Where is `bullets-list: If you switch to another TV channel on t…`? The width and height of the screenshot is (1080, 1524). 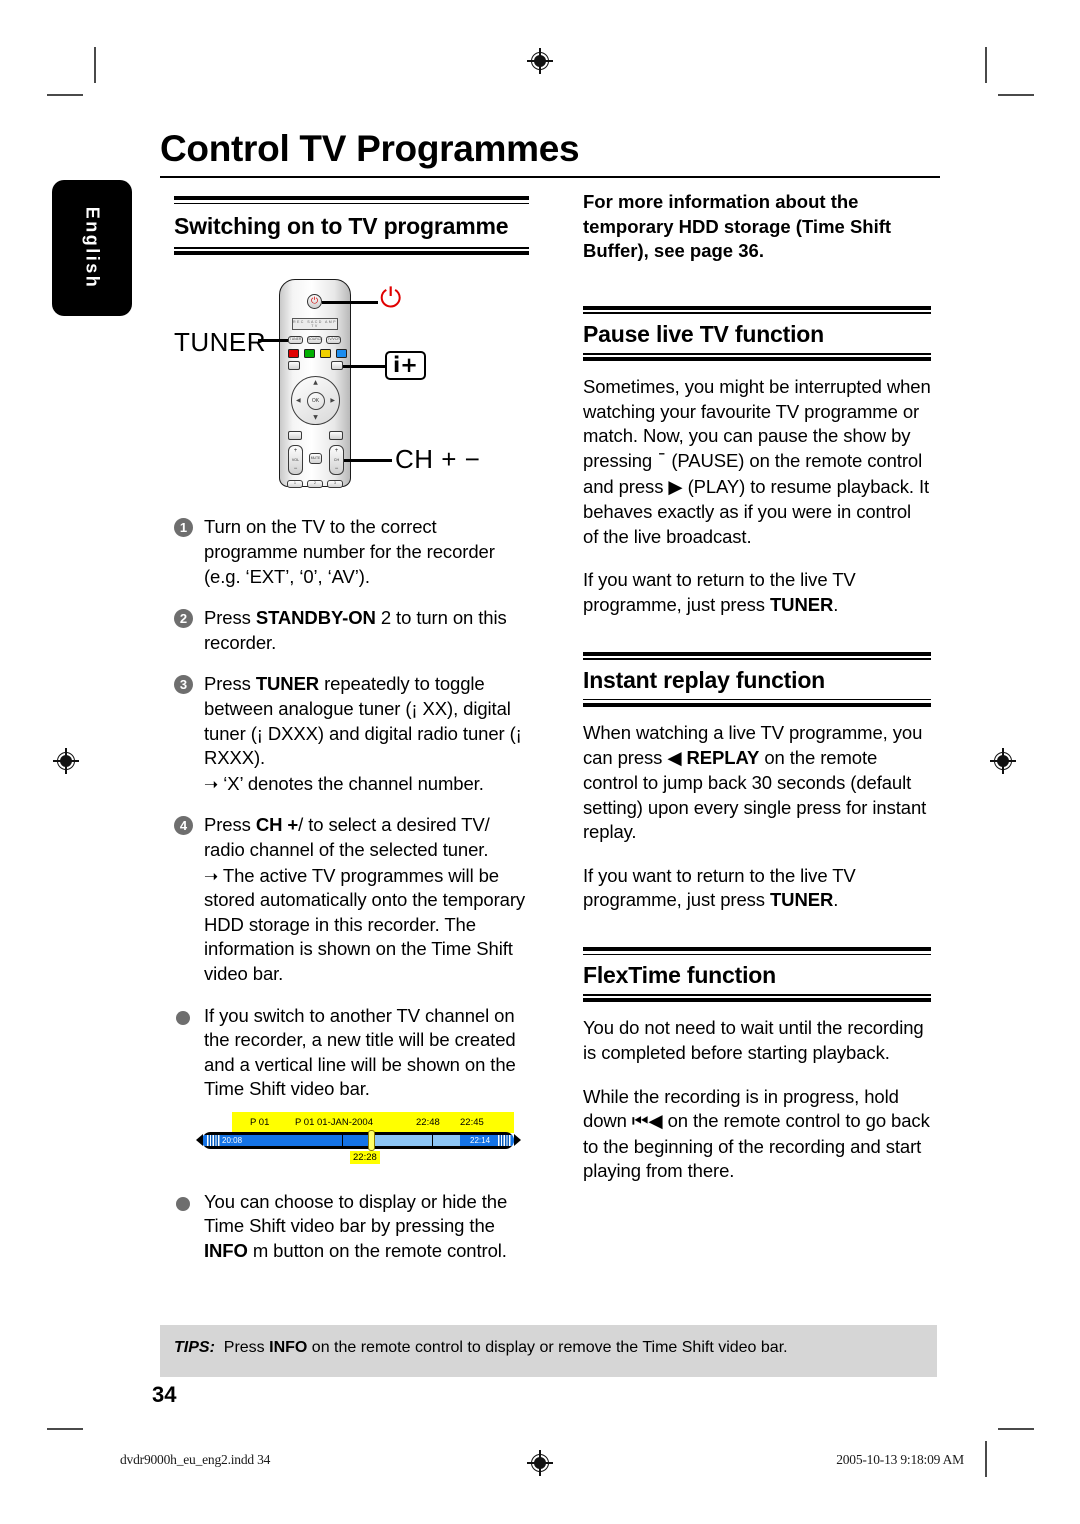
bullets-list: If you switch to another TV channel on t… is located at coordinates (351, 1053).